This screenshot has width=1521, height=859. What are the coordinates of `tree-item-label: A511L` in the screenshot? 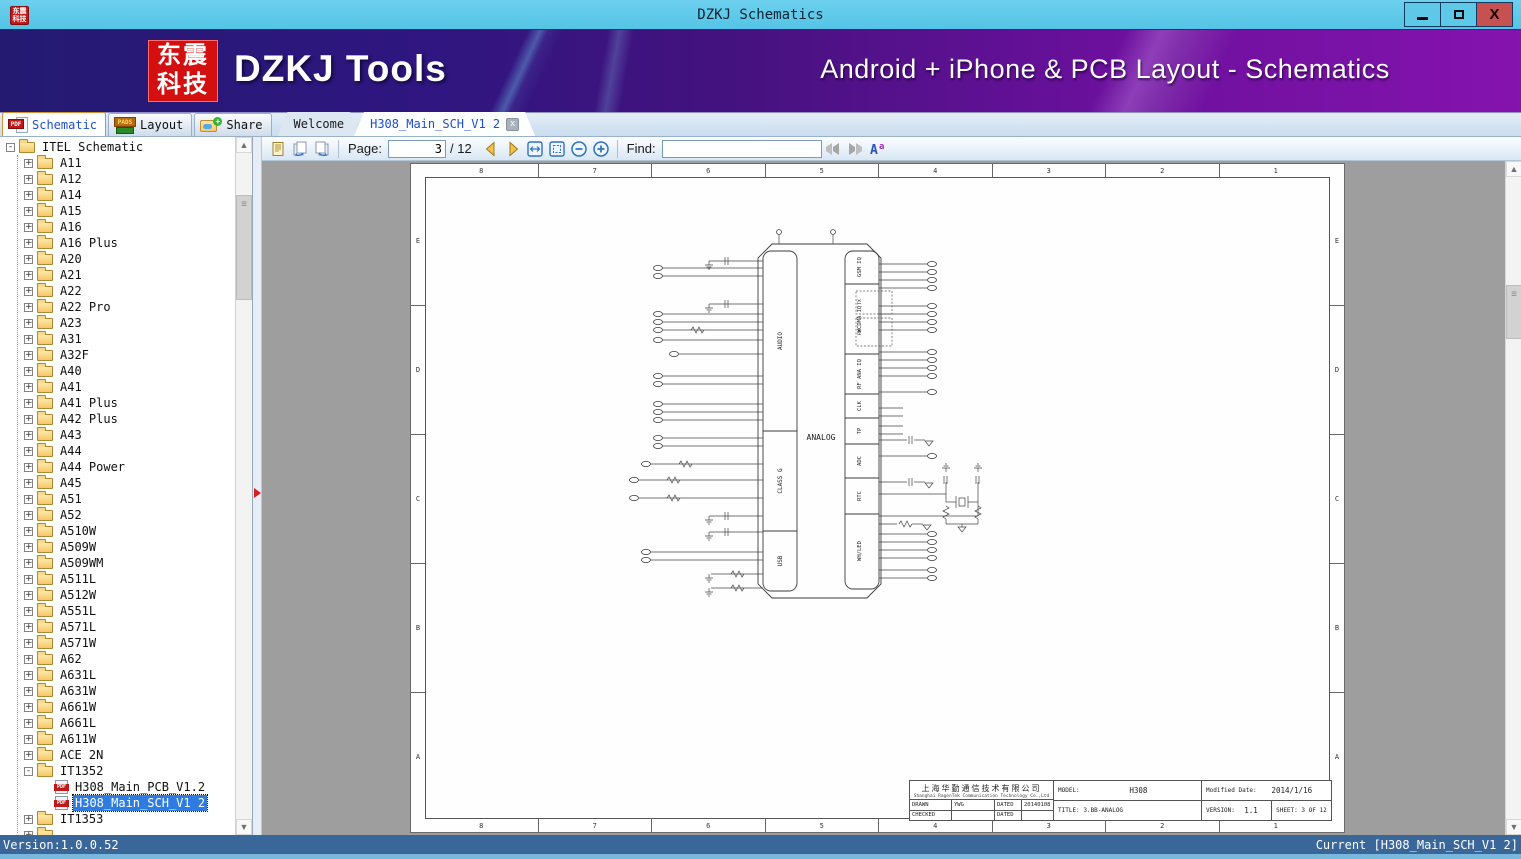 It's located at (78, 579).